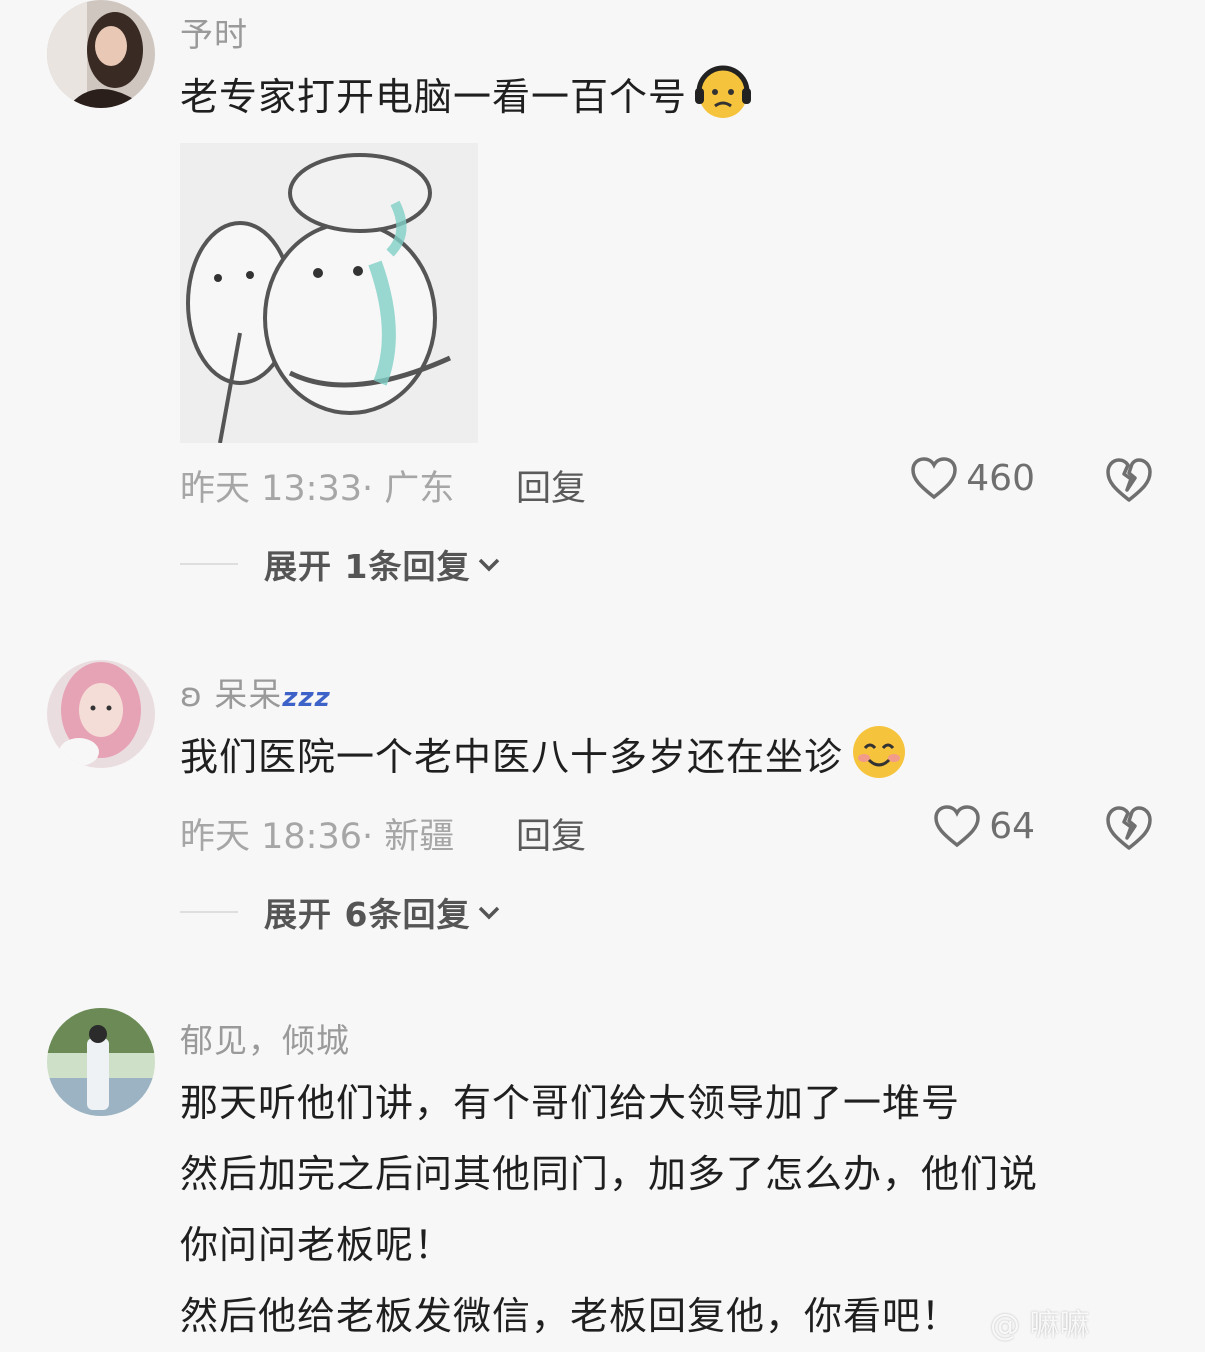 The width and height of the screenshot is (1205, 1352). What do you see at coordinates (879, 752) in the screenshot?
I see `smiling-blush-emoji` at bounding box center [879, 752].